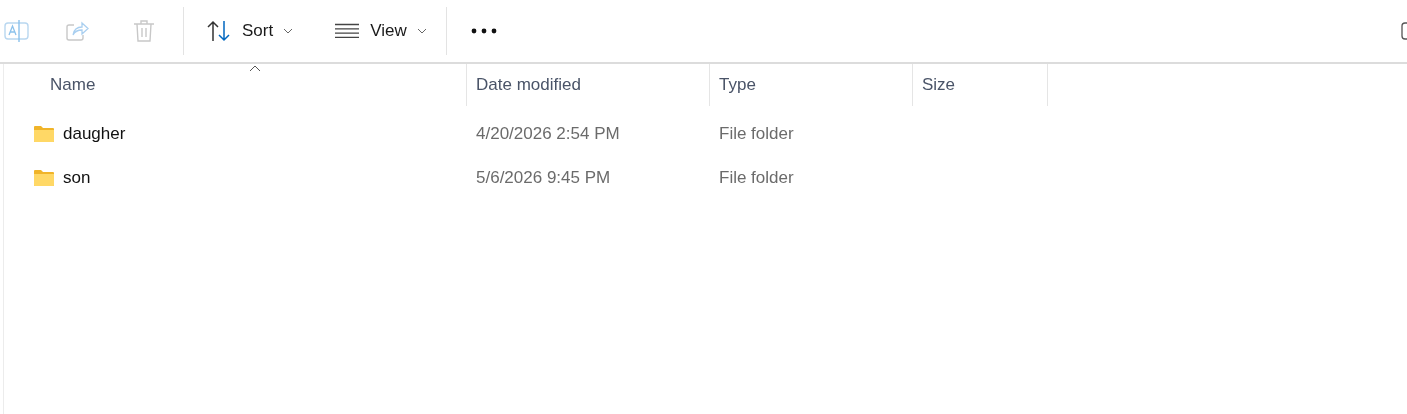  I want to click on date-cell: 4/20/2026 2:54 PM, so click(548, 134).